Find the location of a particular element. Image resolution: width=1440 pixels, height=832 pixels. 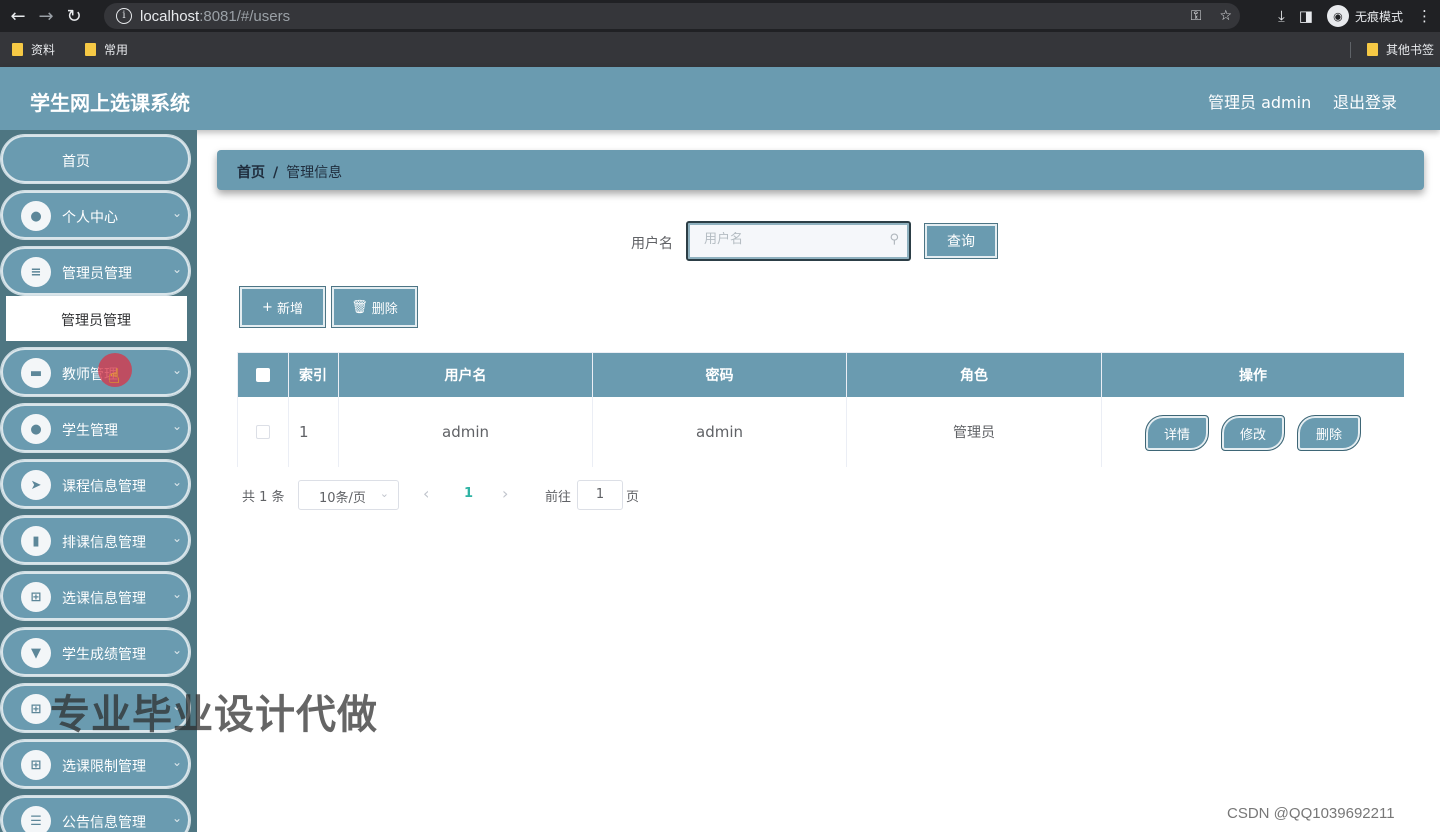

sidebar-item-schedule: ▮ 排课信息管理 ⌄ is located at coordinates (95, 540).